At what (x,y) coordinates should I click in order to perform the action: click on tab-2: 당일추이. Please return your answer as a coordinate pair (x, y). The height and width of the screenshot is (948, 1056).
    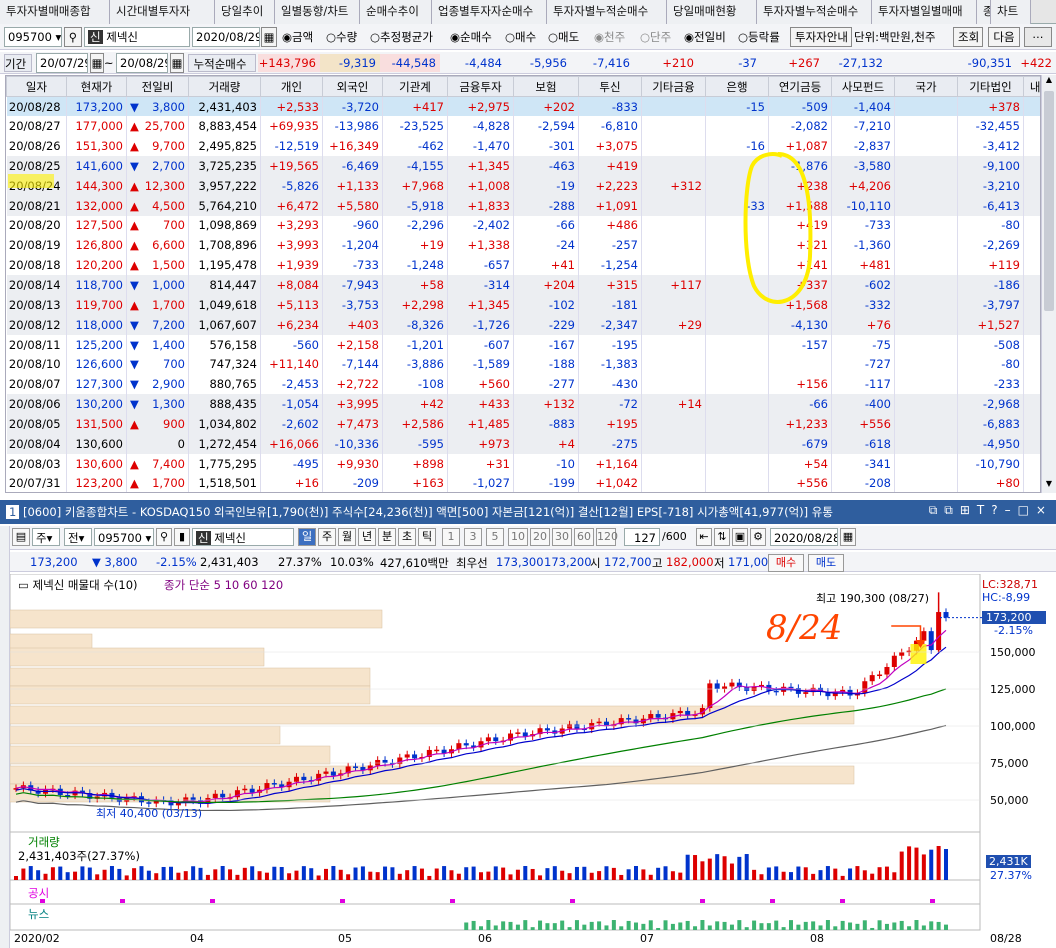
    Looking at the image, I should click on (245, 12).